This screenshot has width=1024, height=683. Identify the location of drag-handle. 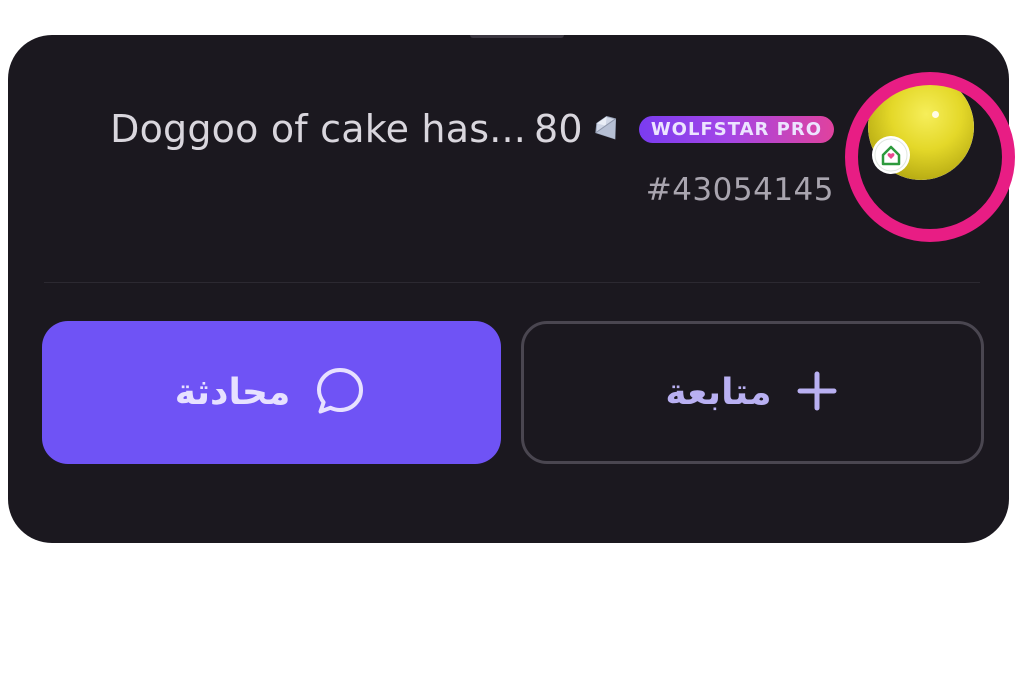
(517, 36).